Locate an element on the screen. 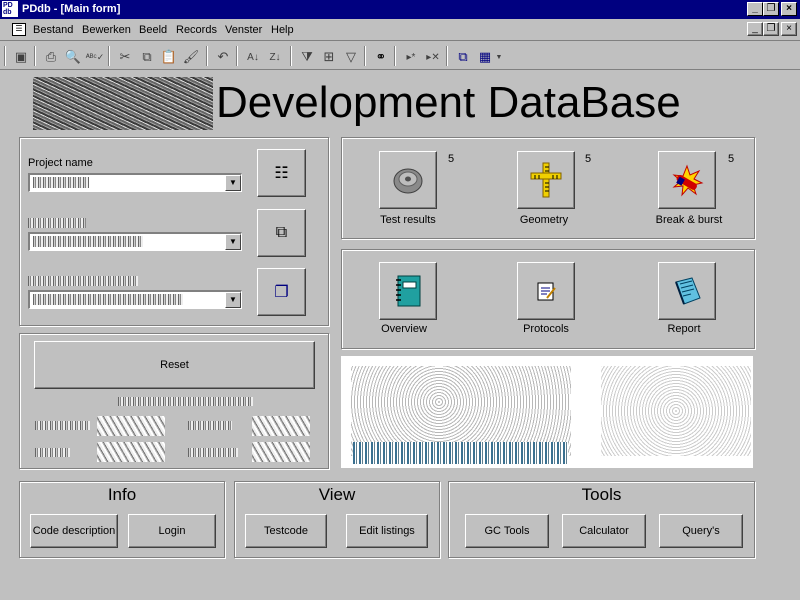  calculator-button: Calculator is located at coordinates (604, 531).